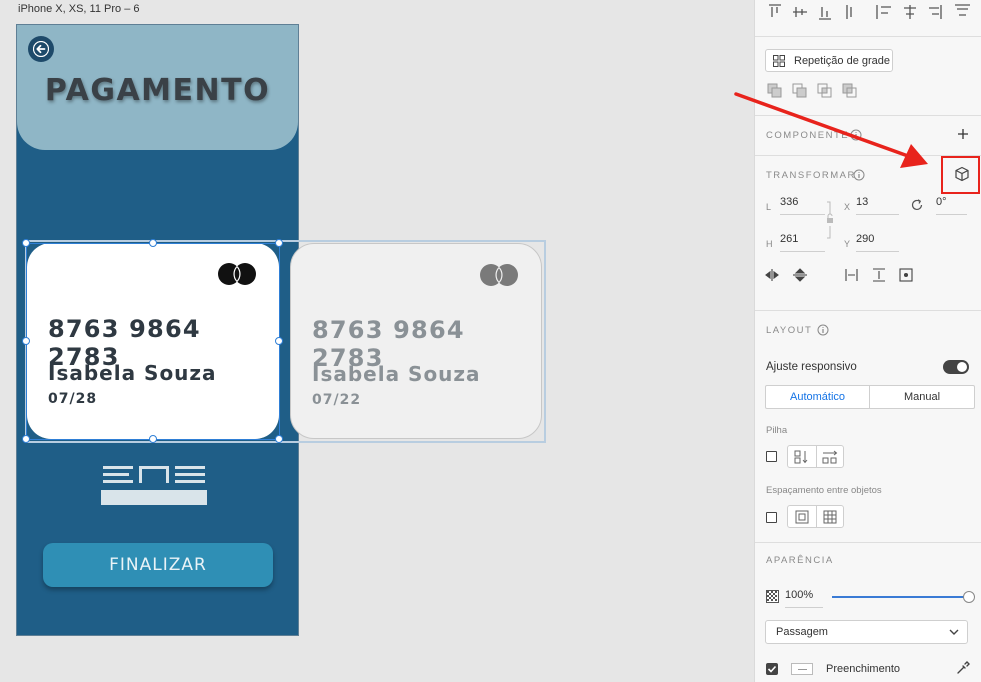 This screenshot has width=981, height=682. What do you see at coordinates (831, 130) in the screenshot?
I see `annotation-arrow` at bounding box center [831, 130].